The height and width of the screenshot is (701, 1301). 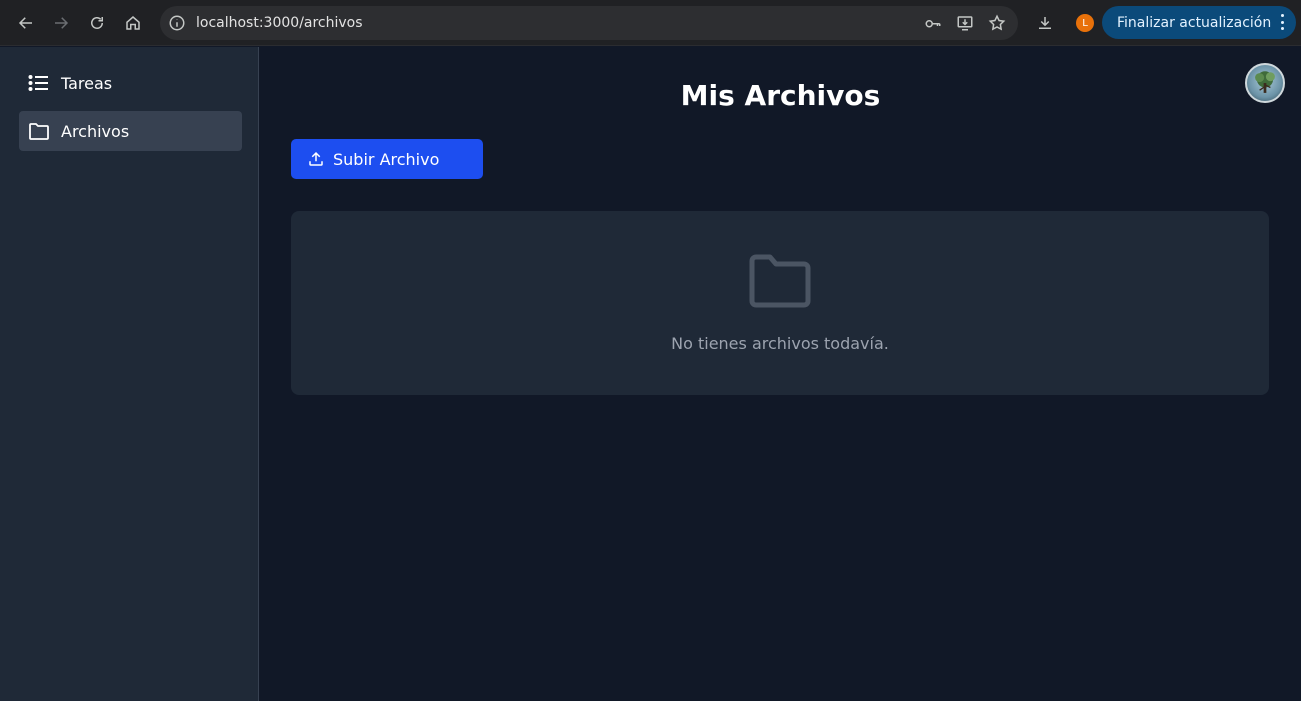 What do you see at coordinates (780, 343) in the screenshot?
I see `empty-state-message: No tienes archivos todavía.` at bounding box center [780, 343].